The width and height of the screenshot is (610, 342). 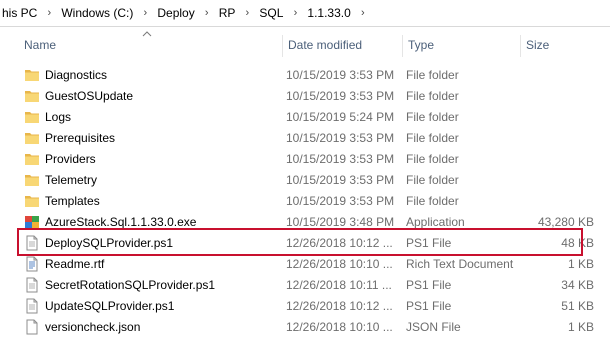 I want to click on file-name: UpdateSQLProvider.ps1, so click(x=110, y=305).